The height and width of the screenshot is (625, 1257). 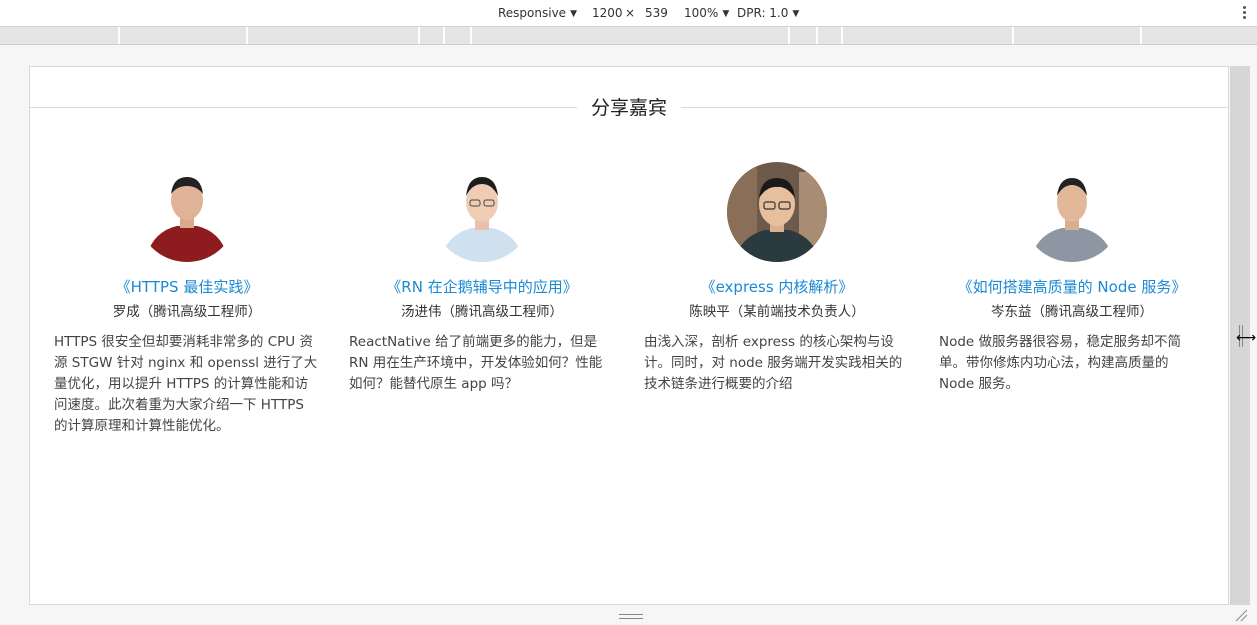 What do you see at coordinates (482, 312) in the screenshot?
I see `speaker-name: 汤进伟（腾讯高级工程师）` at bounding box center [482, 312].